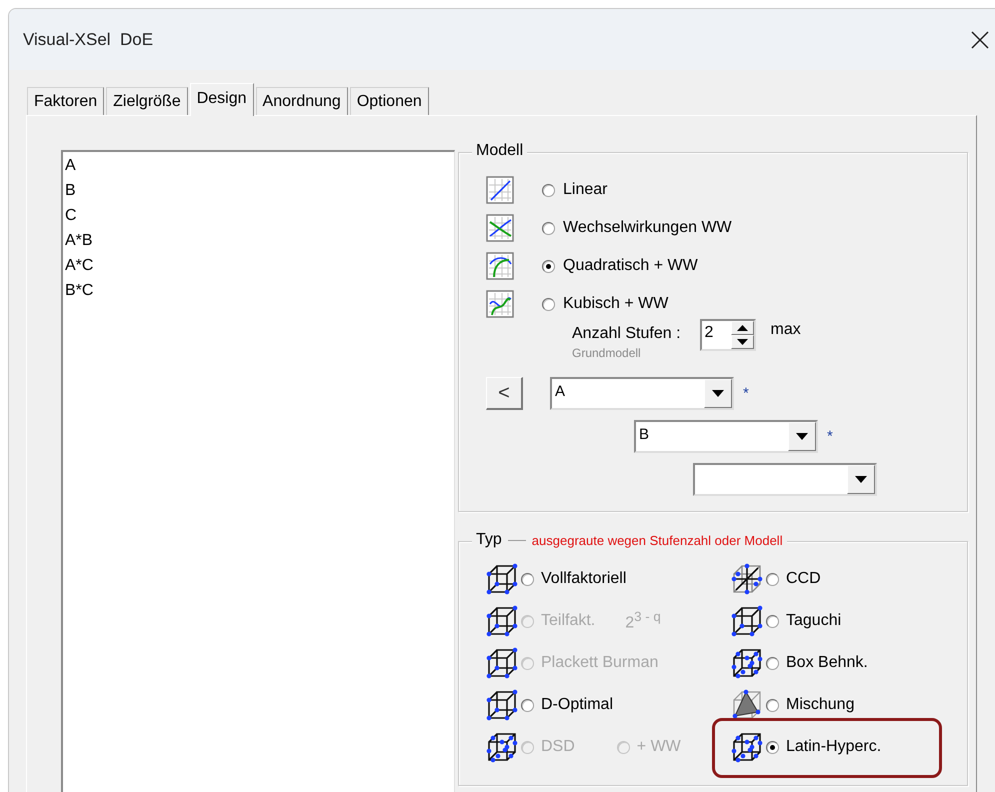  I want to click on list-item: B*C, so click(79, 290).